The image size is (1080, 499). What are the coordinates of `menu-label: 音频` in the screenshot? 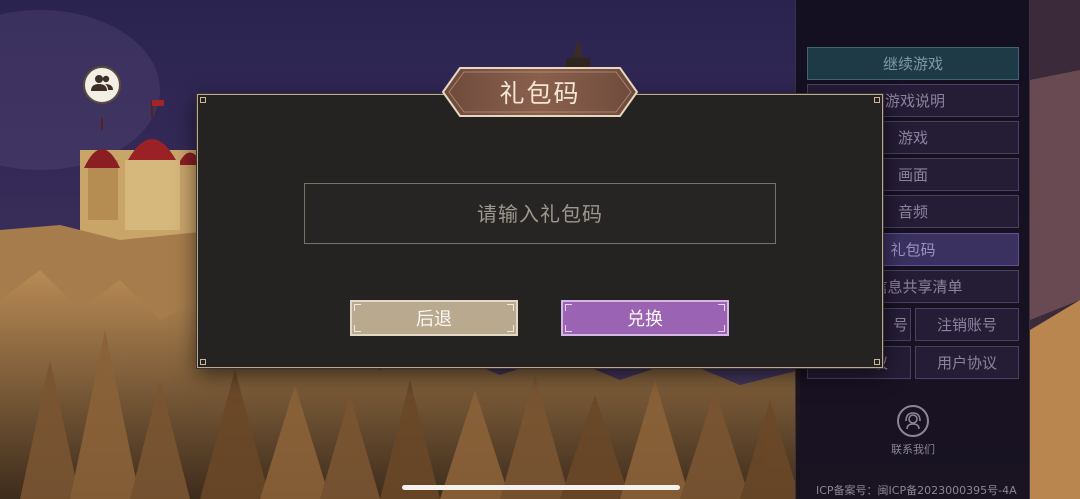 It's located at (912, 212).